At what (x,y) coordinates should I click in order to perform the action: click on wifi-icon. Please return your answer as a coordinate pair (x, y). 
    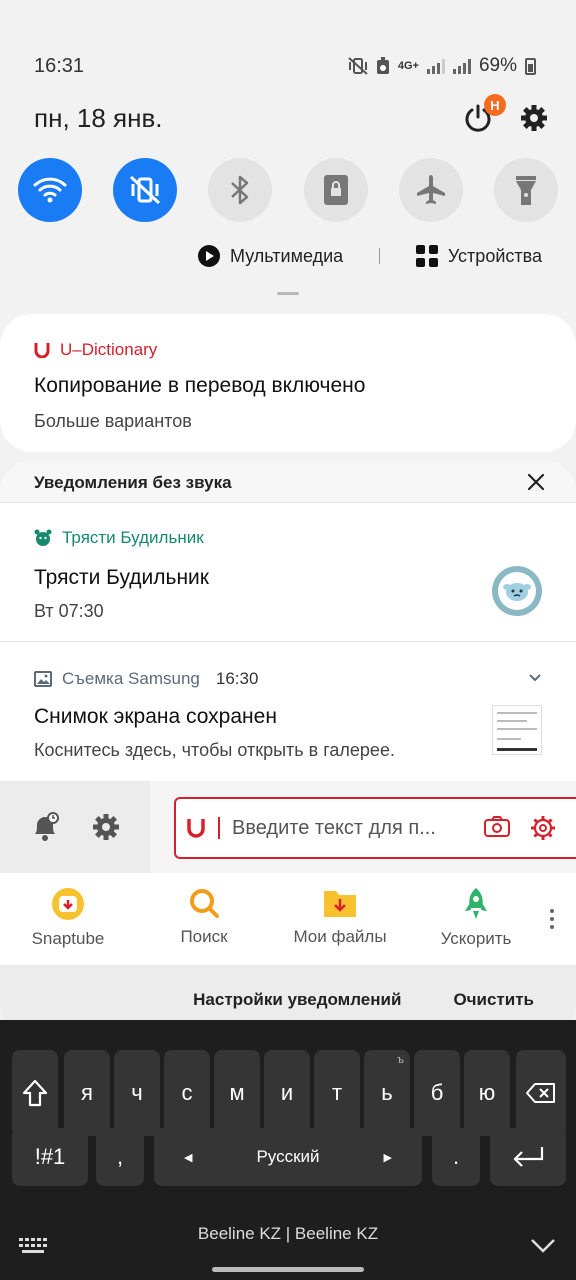
    Looking at the image, I should click on (50, 190).